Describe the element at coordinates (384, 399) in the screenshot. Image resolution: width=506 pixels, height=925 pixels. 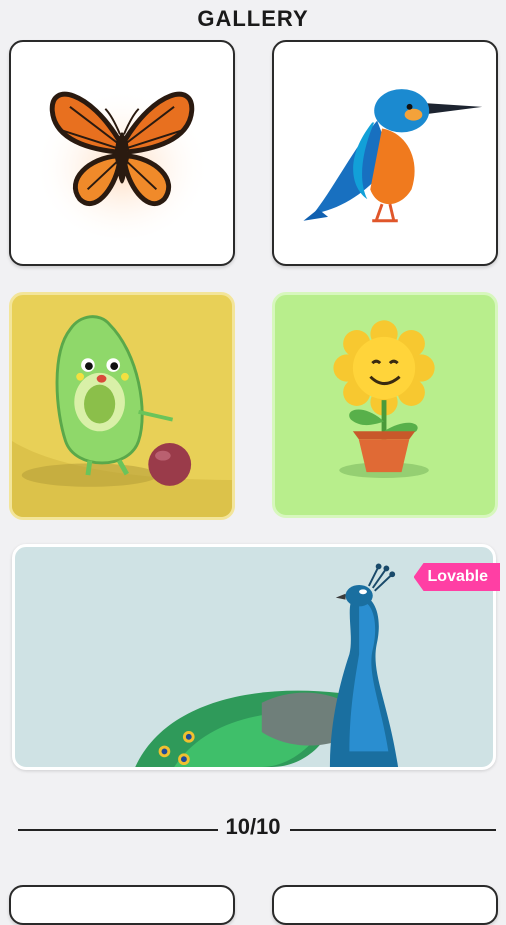
I see `sunflower-image` at that location.